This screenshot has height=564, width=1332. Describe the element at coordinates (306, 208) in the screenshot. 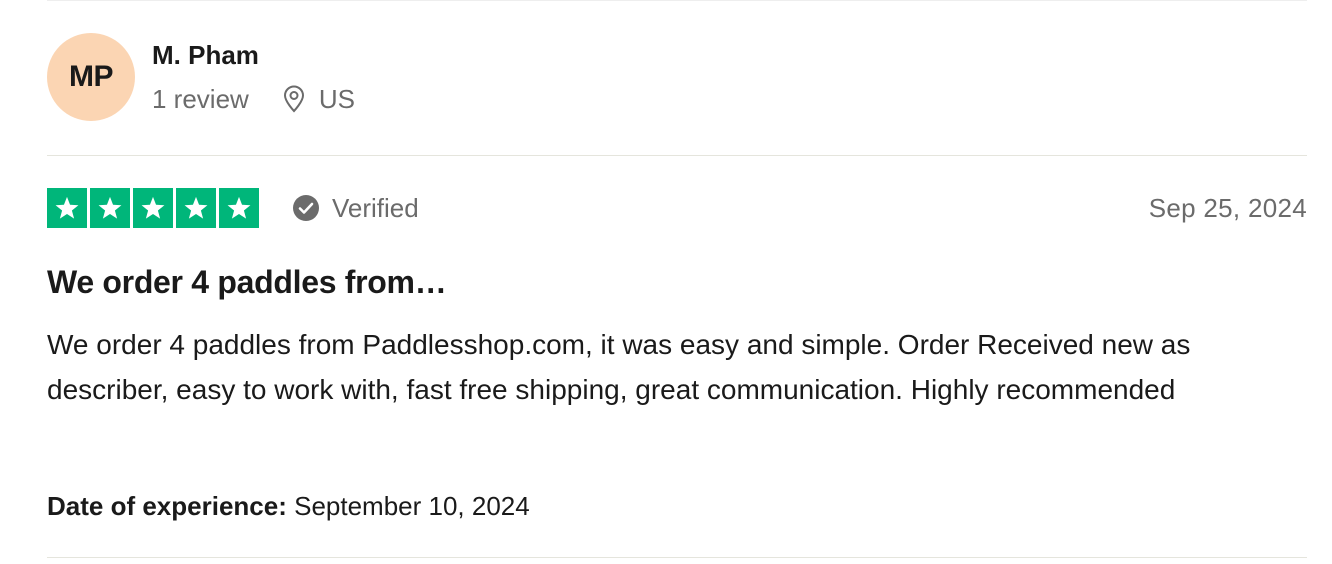

I see `check-circle-icon` at that location.